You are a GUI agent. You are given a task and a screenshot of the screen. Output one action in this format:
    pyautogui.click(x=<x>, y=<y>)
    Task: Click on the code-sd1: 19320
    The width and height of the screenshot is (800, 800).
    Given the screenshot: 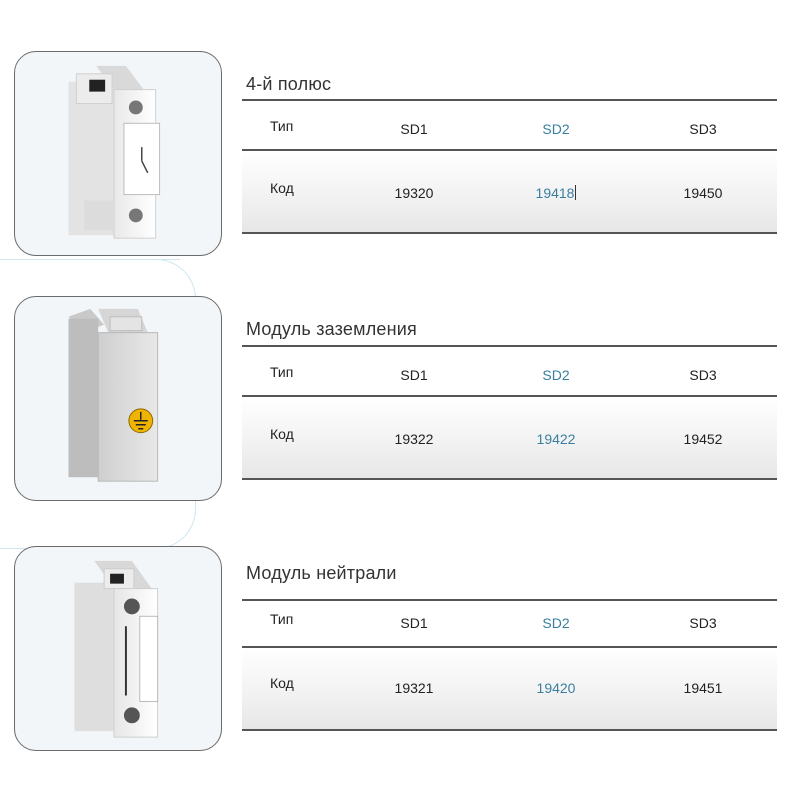 What is the action you would take?
    pyautogui.click(x=414, y=193)
    